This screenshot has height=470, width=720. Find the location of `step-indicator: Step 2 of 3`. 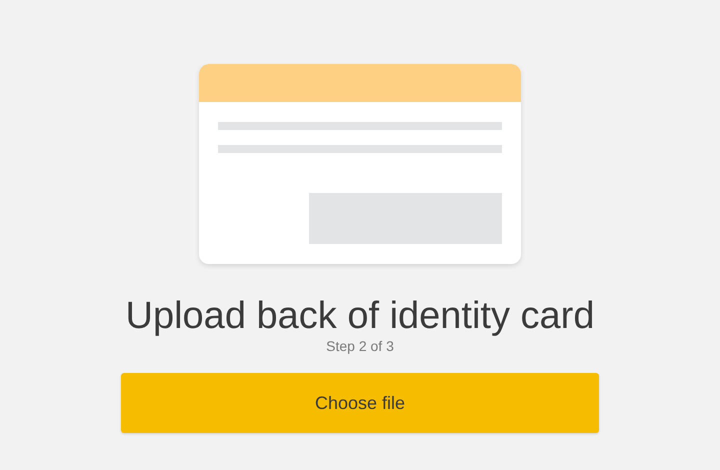

step-indicator: Step 2 of 3 is located at coordinates (360, 346).